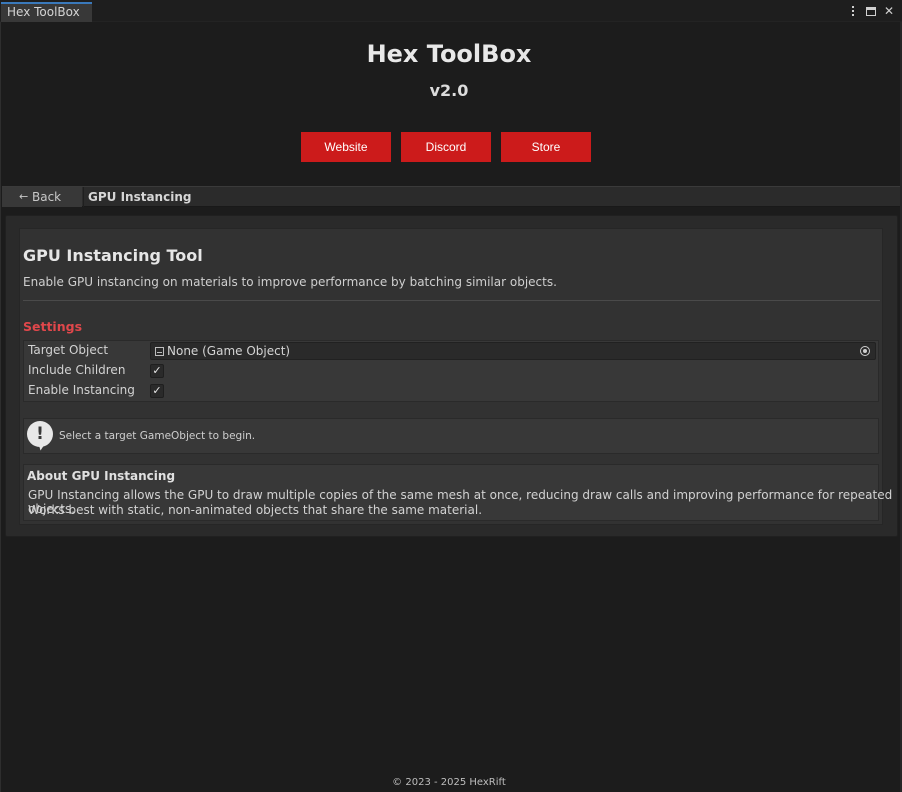  What do you see at coordinates (513, 351) in the screenshot?
I see `target-object-field: None (Game Object)` at bounding box center [513, 351].